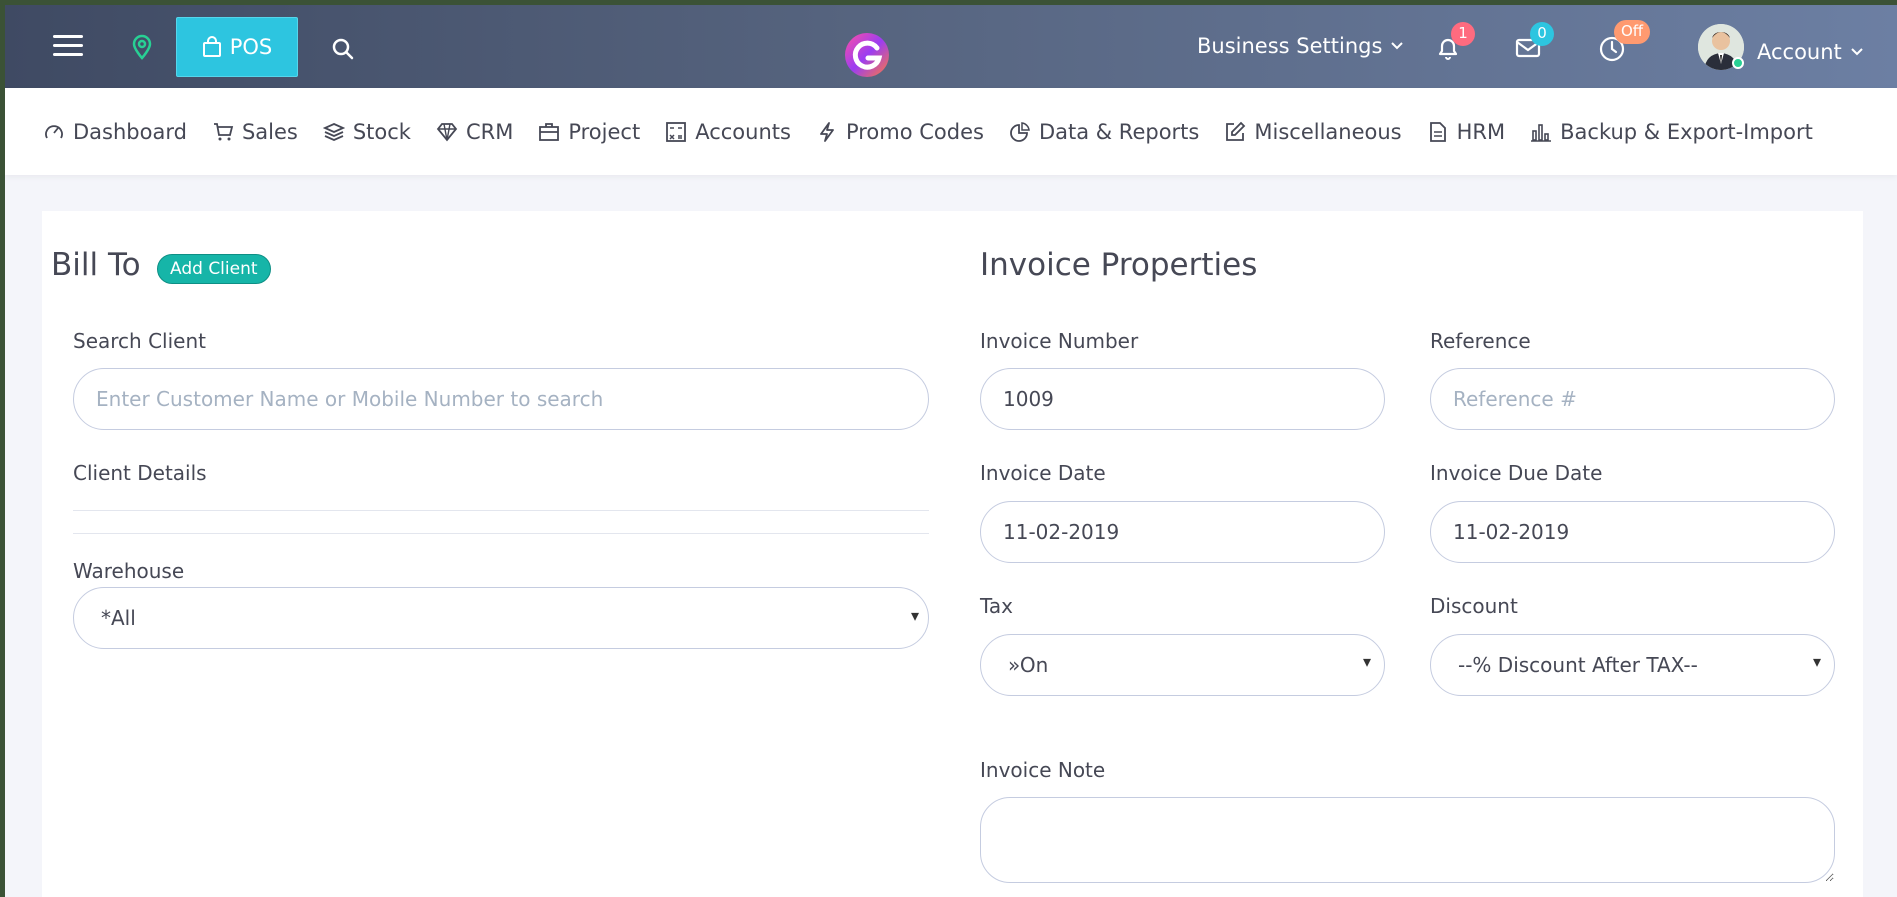 The height and width of the screenshot is (897, 1897). I want to click on invoice-properties-title: Invoice Properties, so click(1119, 265).